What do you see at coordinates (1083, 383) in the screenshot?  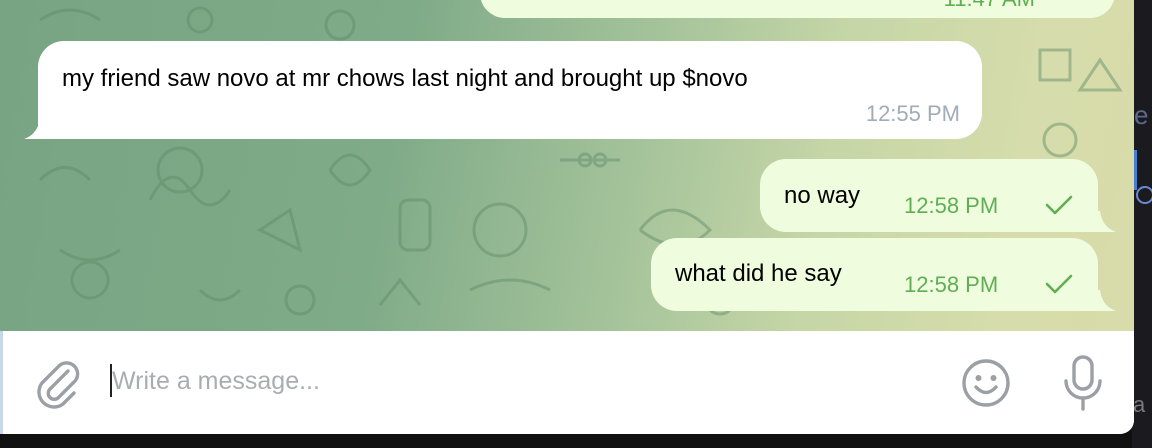 I see `microphone-icon` at bounding box center [1083, 383].